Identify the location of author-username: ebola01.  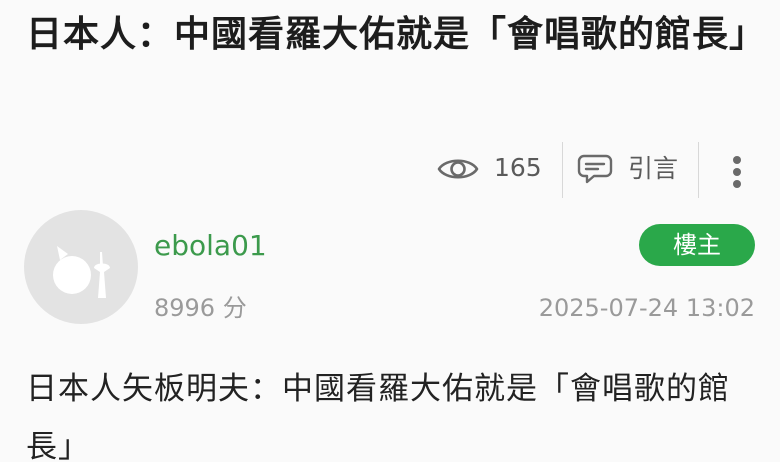
(210, 246).